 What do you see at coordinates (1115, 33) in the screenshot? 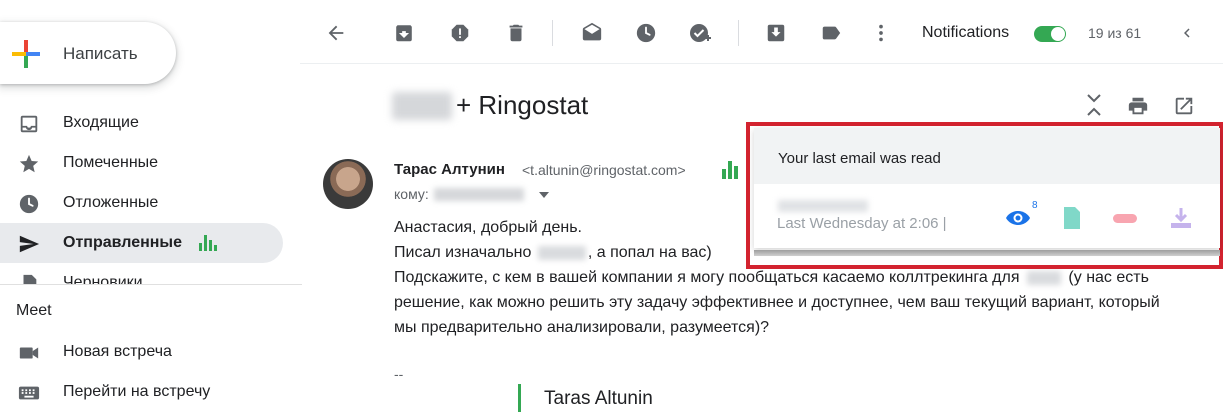
I see `message-counter: 19 из 61` at bounding box center [1115, 33].